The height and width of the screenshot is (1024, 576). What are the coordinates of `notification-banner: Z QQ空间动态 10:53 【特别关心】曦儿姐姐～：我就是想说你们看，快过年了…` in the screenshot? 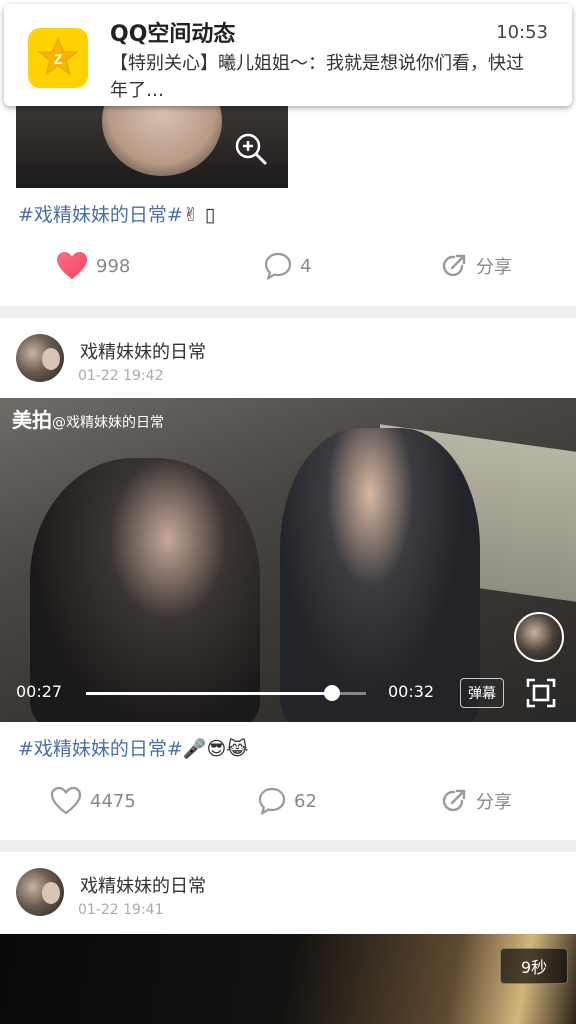 It's located at (288, 55).